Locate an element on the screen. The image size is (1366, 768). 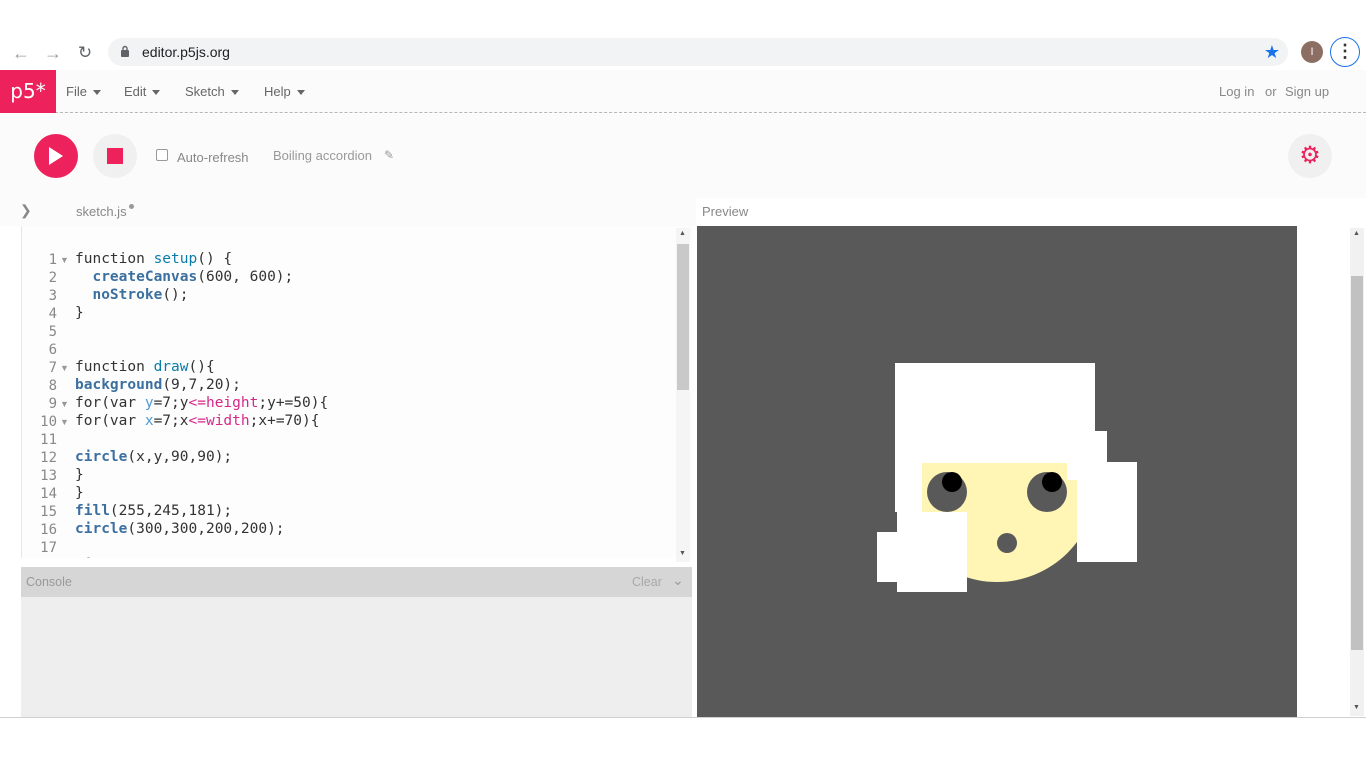
code-token: createCanvas is located at coordinates (145, 277).